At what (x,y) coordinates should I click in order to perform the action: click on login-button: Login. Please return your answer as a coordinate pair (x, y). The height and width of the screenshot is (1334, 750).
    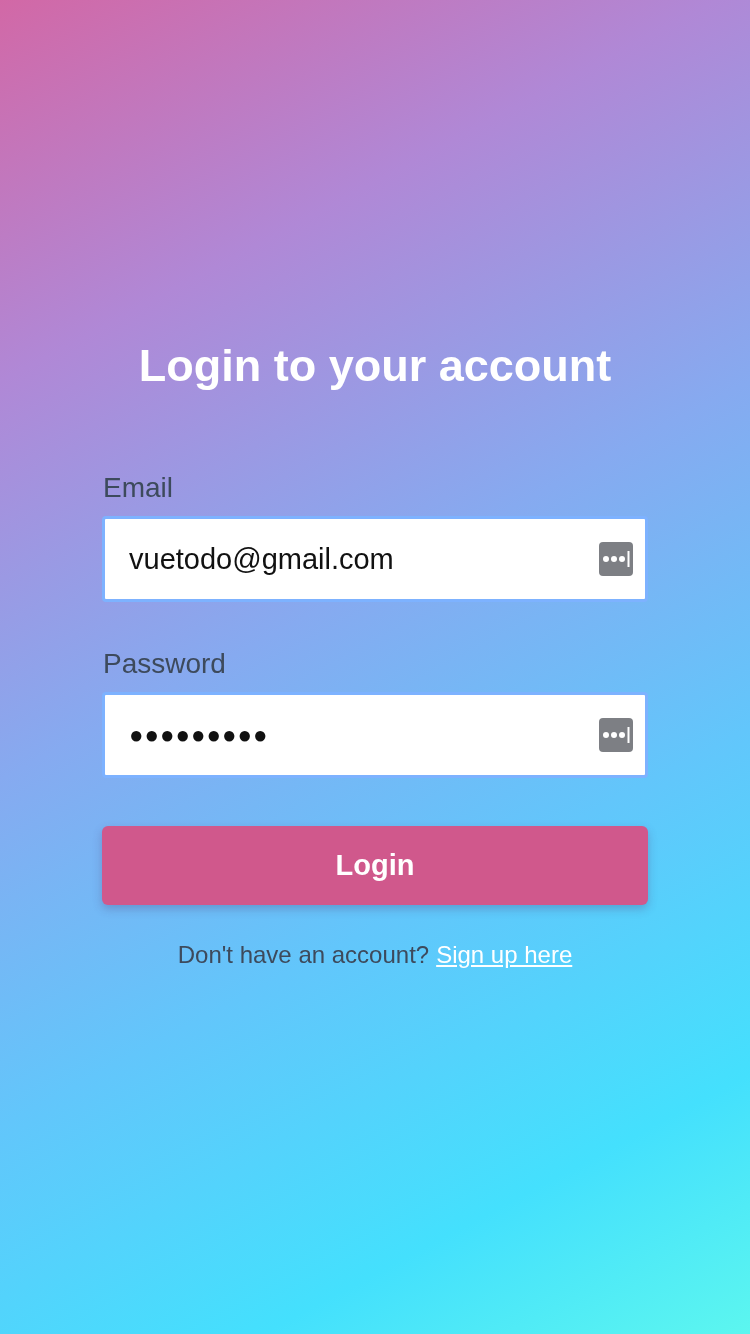
    Looking at the image, I should click on (375, 865).